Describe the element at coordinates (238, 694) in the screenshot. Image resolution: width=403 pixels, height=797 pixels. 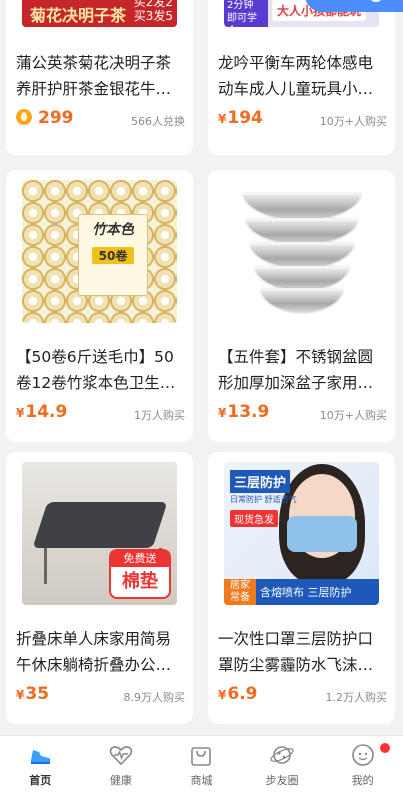
I see `product-price: ¥6.9` at that location.